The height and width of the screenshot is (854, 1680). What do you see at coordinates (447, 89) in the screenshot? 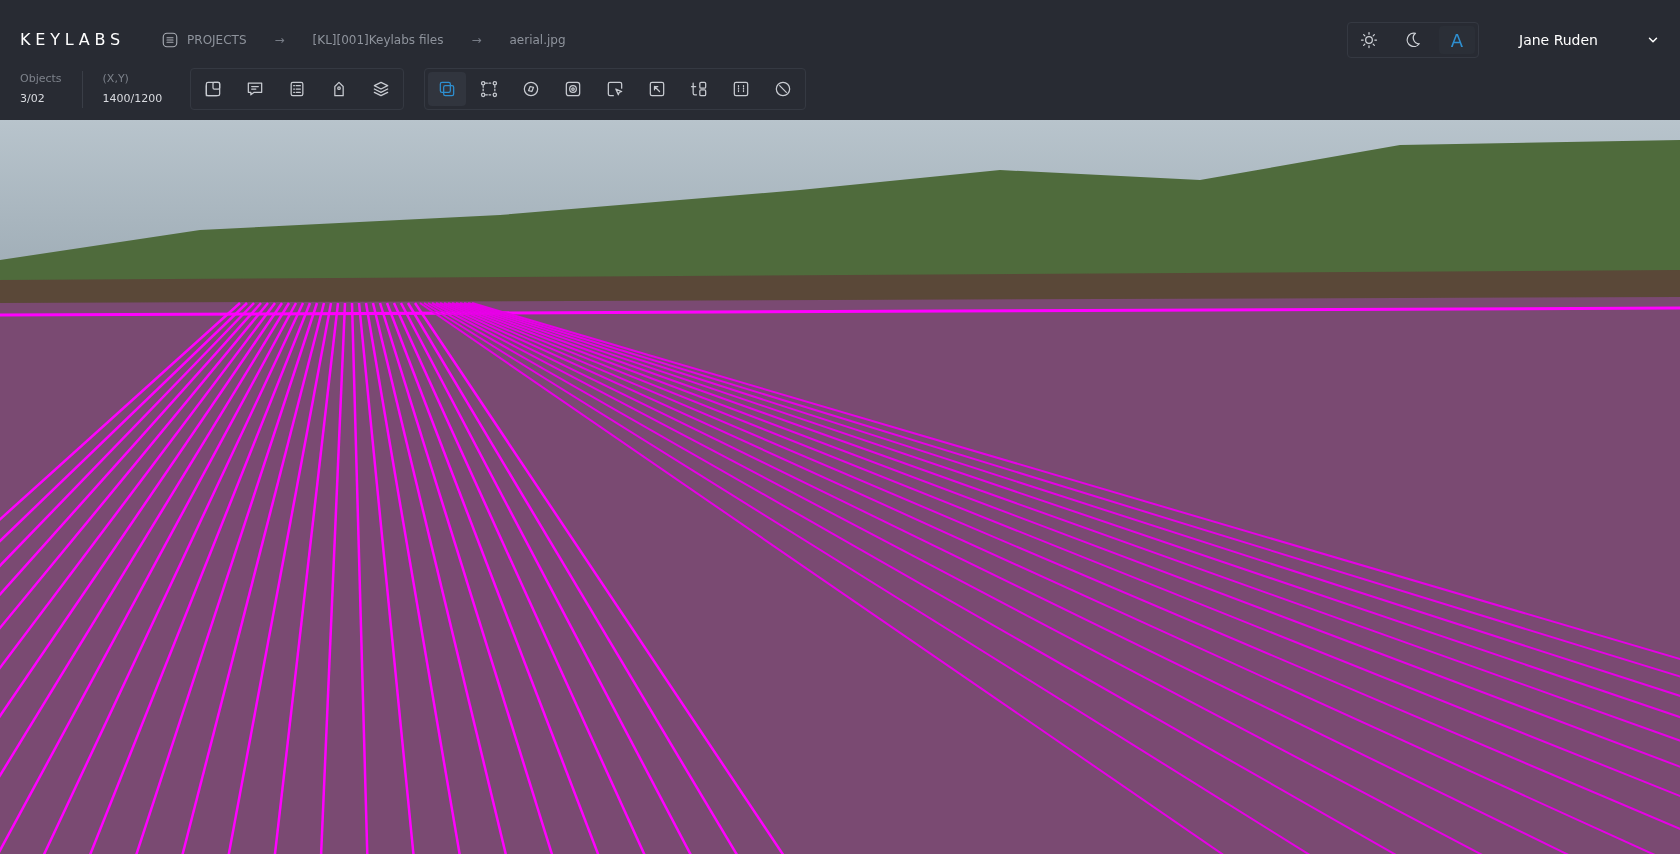
I see `tool-button` at bounding box center [447, 89].